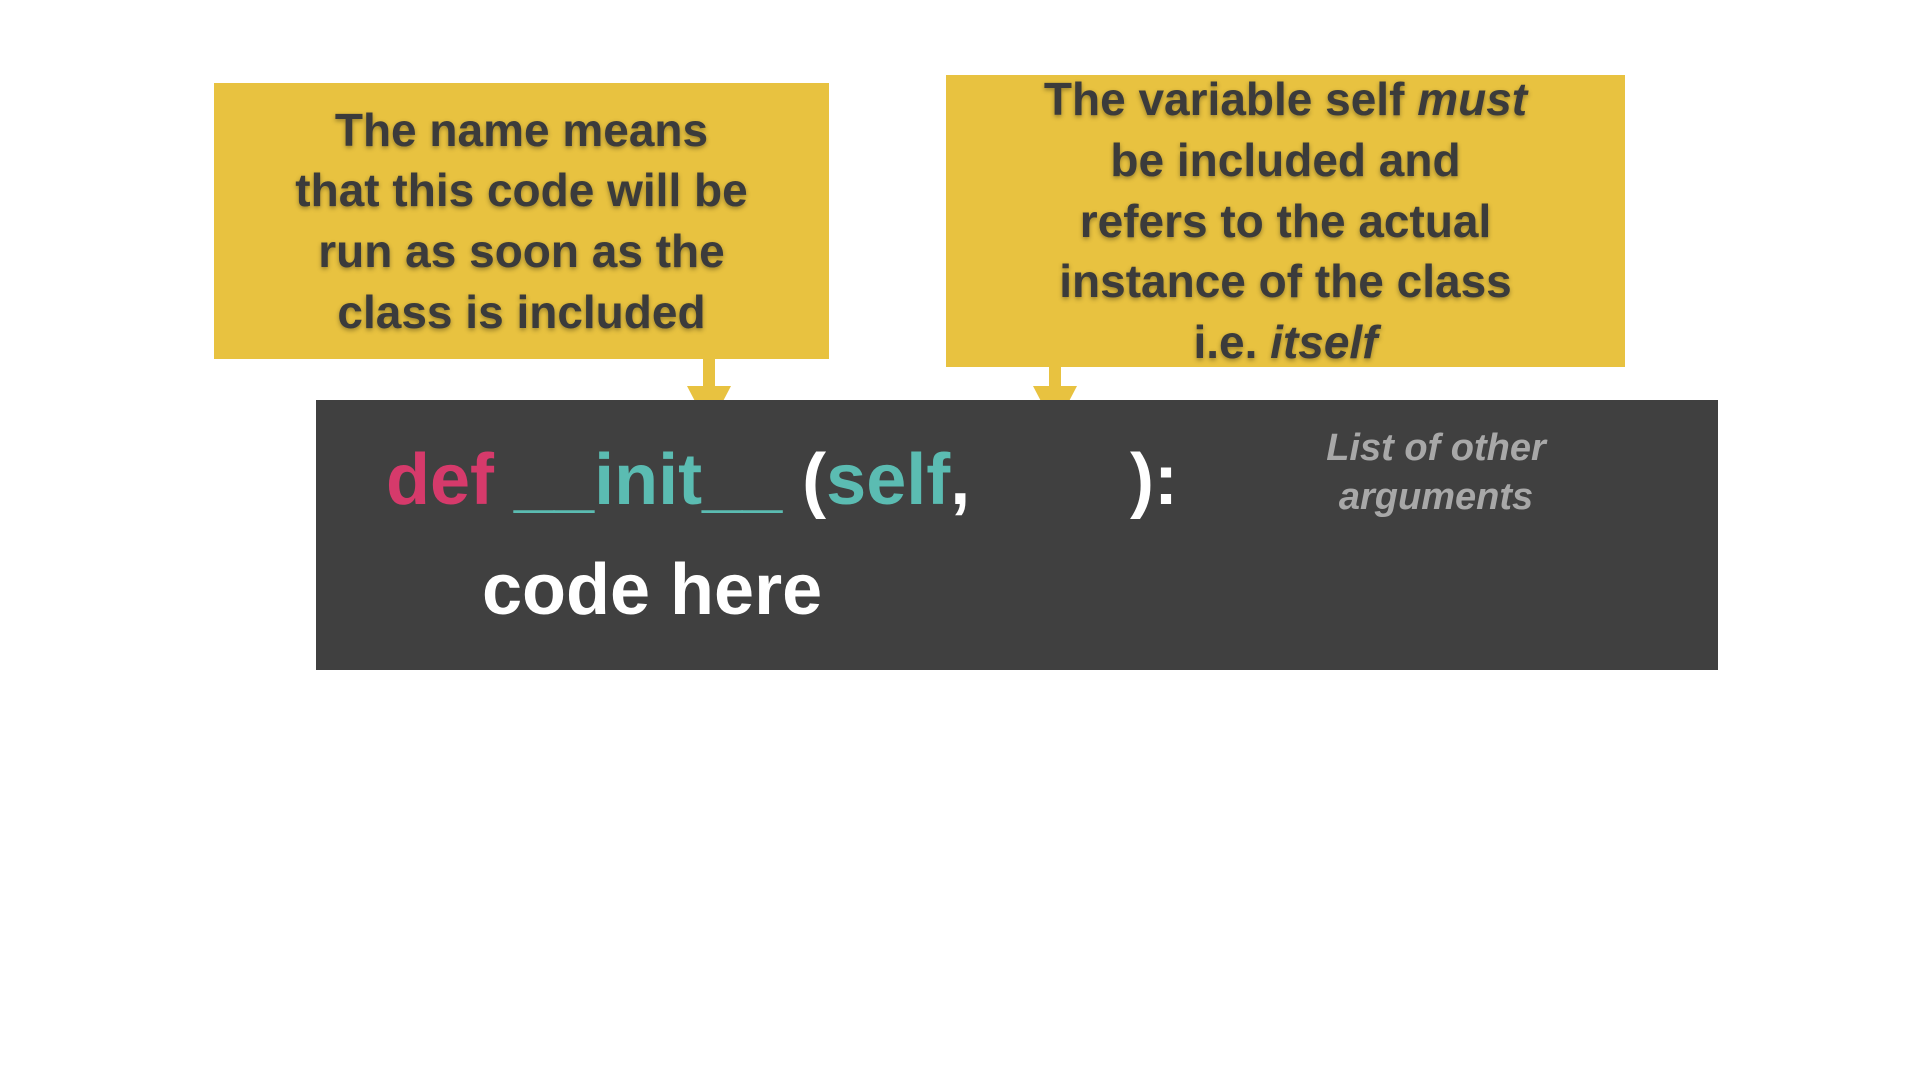  What do you see at coordinates (1230, 99) in the screenshot?
I see `callout-right-line-1-text: The variable self` at bounding box center [1230, 99].